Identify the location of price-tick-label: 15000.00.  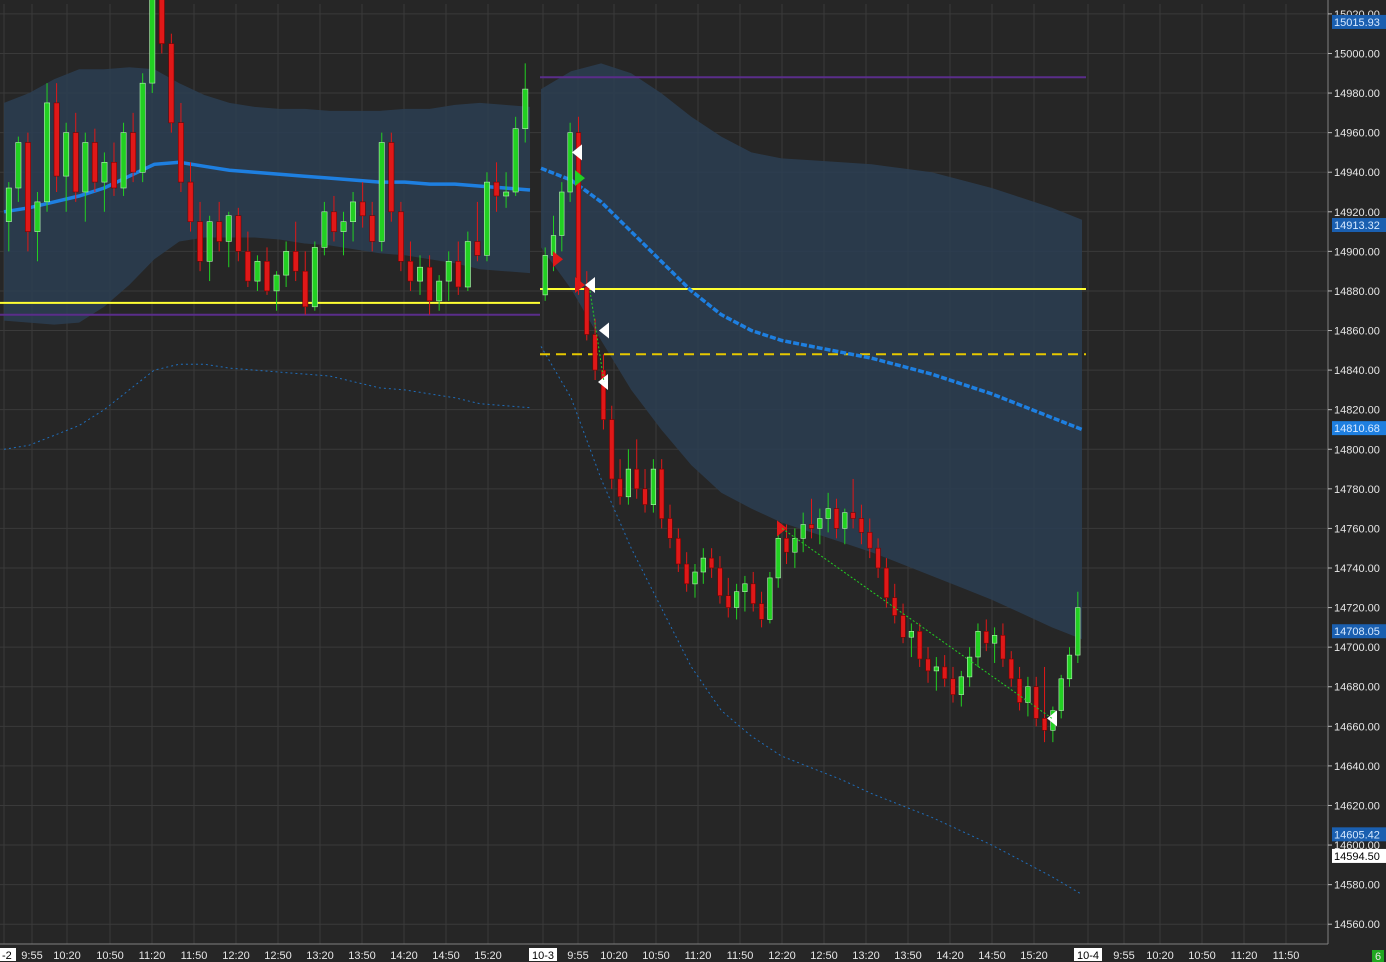
(1357, 54).